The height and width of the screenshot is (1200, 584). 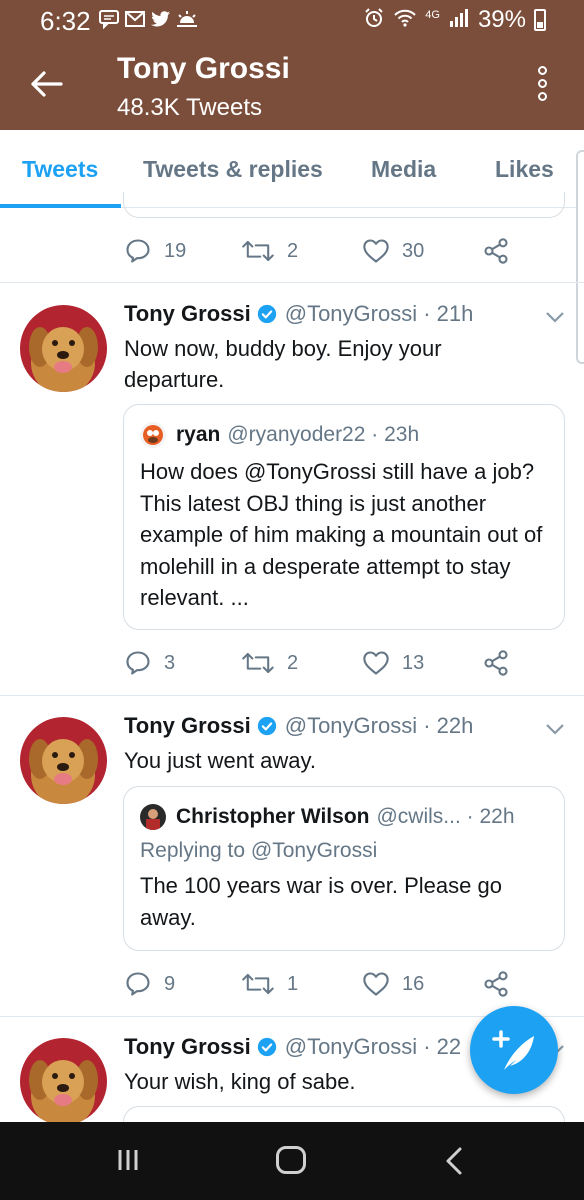 What do you see at coordinates (405, 20) in the screenshot?
I see `wifi-icon` at bounding box center [405, 20].